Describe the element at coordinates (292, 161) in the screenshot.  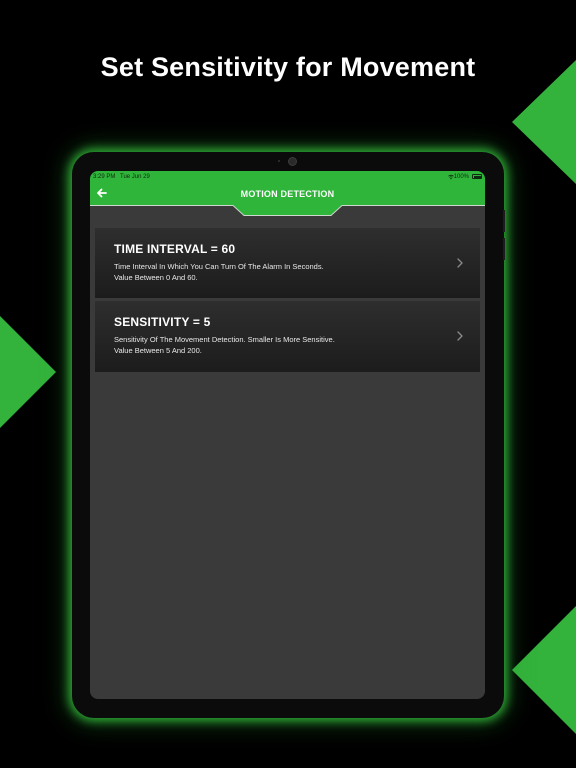
I see `tablet-camera` at that location.